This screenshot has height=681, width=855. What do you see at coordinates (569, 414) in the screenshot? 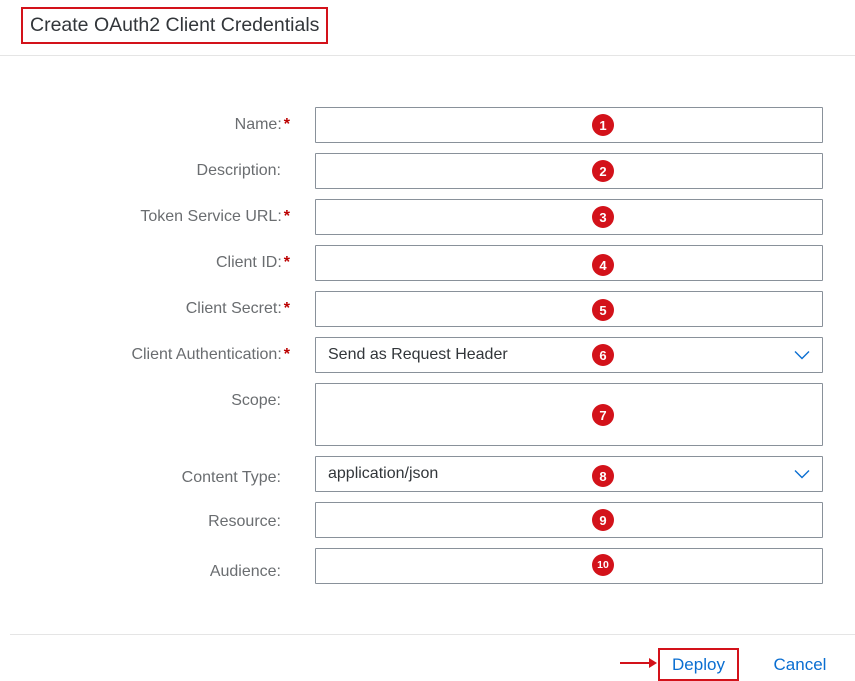
I see `scope-textarea` at bounding box center [569, 414].